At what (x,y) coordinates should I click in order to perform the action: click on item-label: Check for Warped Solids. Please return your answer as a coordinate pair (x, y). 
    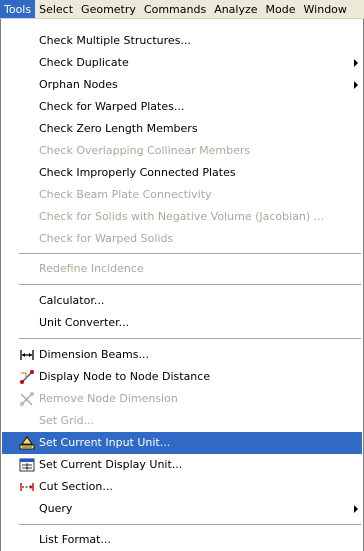
    Looking at the image, I should click on (106, 238).